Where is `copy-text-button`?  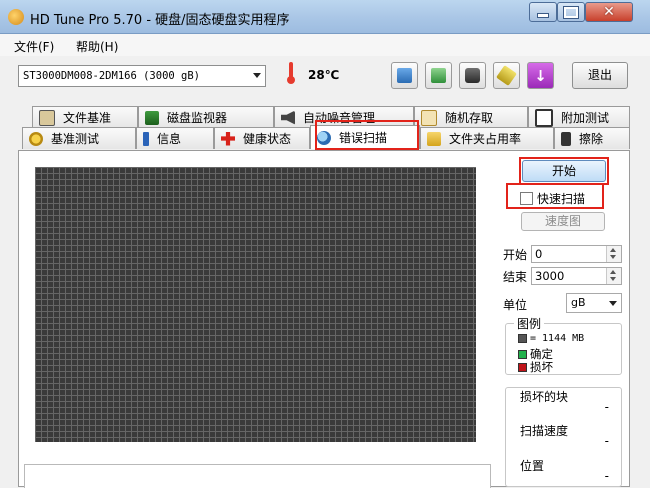 copy-text-button is located at coordinates (404, 75).